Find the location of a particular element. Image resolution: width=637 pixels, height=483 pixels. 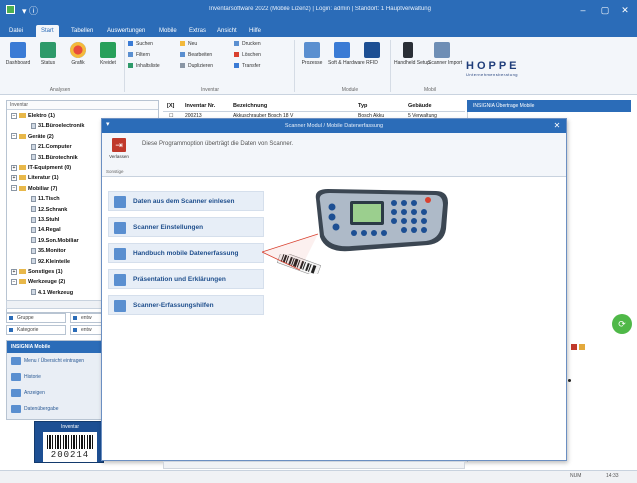

ribbon-separator is located at coordinates (390, 66).